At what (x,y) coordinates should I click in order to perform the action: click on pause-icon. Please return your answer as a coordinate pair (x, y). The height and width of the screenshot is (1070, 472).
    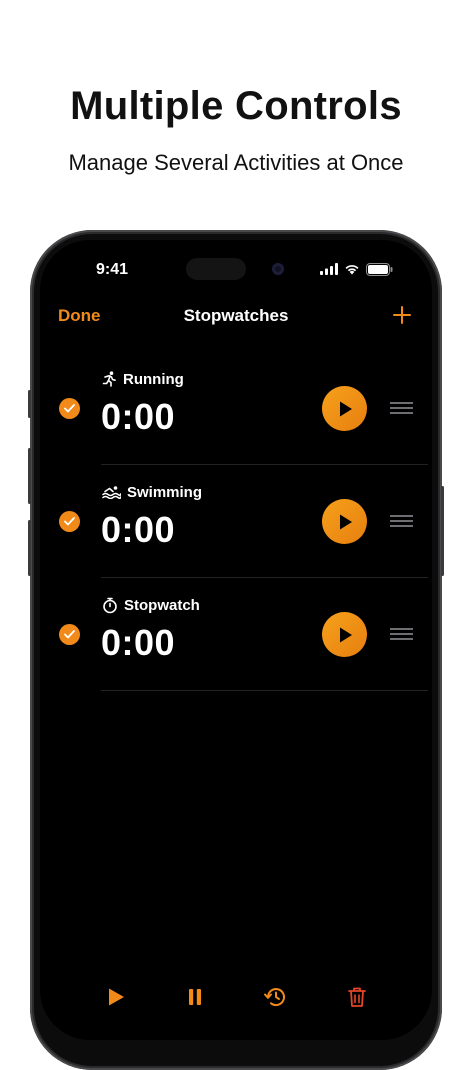
    Looking at the image, I should click on (195, 997).